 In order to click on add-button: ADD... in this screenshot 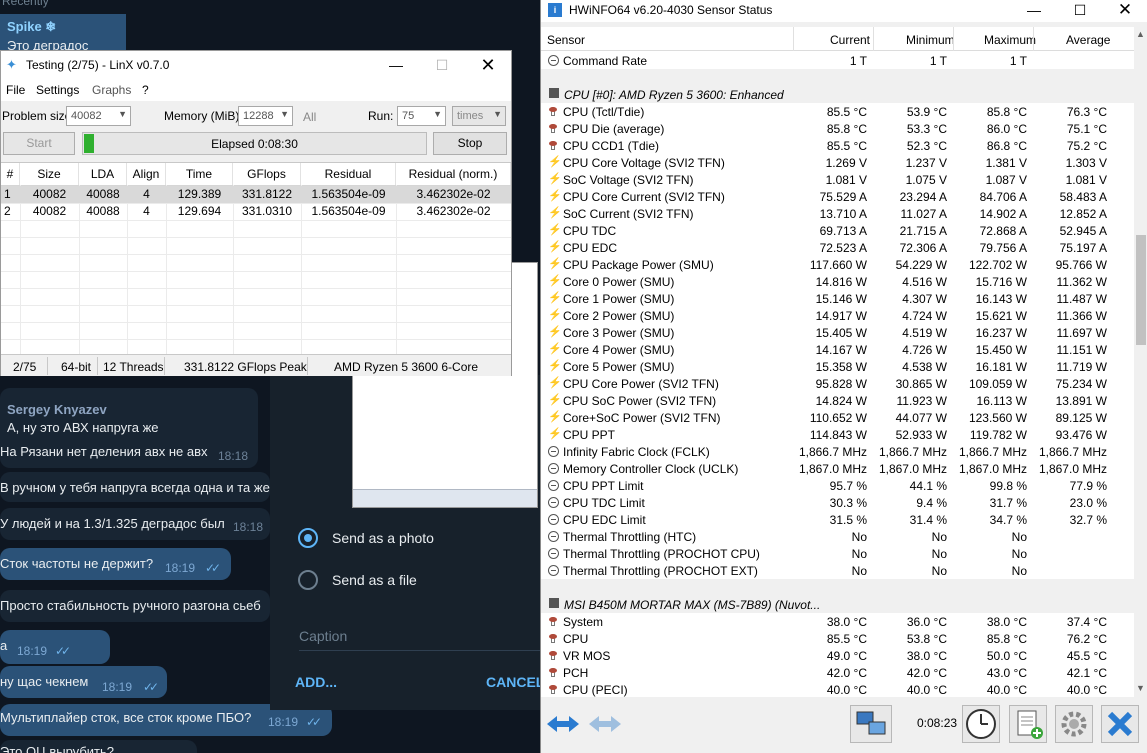, I will do `click(316, 682)`.